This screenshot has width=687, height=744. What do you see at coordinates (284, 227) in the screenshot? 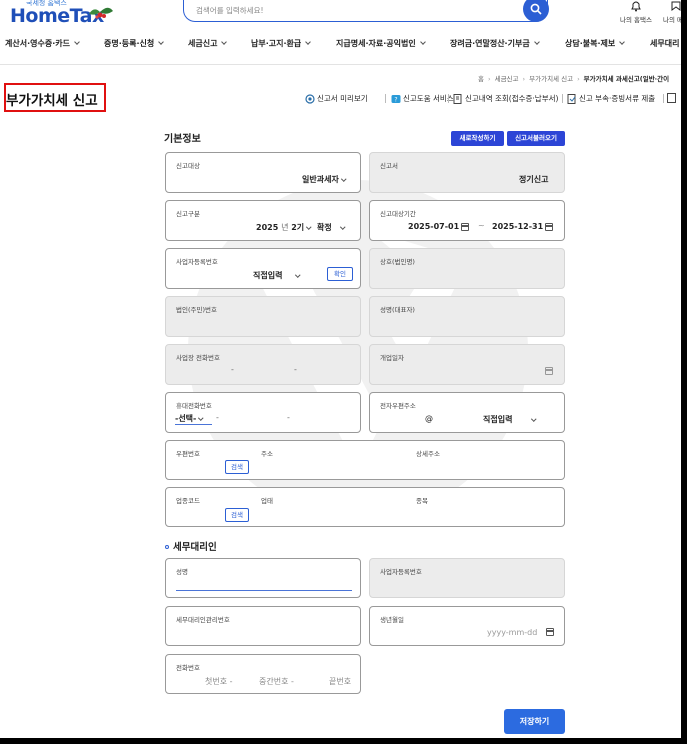
I see `report-year-select: 2025 년 2기` at bounding box center [284, 227].